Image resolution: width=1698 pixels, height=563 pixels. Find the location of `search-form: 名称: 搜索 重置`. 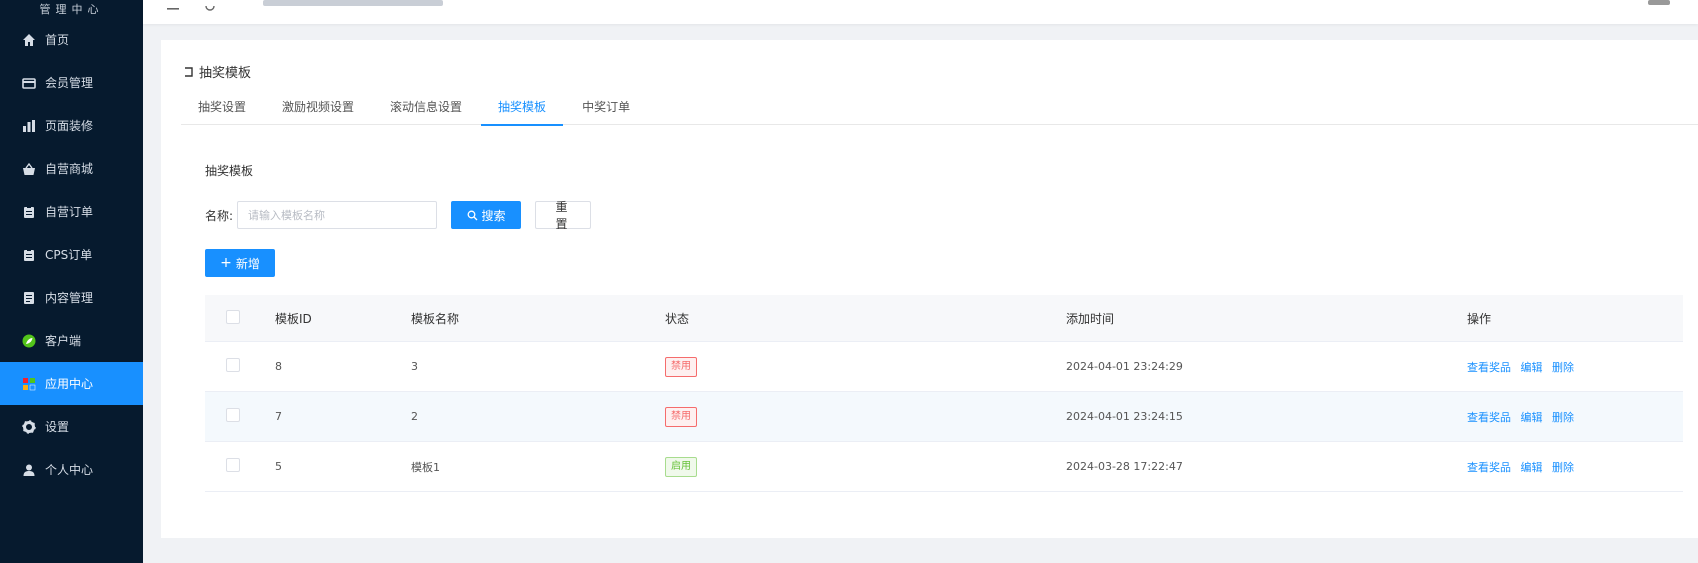

search-form: 名称: 搜索 重置 is located at coordinates (398, 215).